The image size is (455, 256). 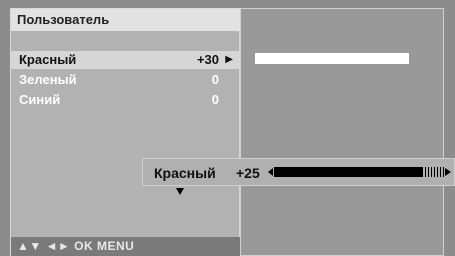 I want to click on menu-item-red: Красный +30 ▶, so click(x=125, y=60).